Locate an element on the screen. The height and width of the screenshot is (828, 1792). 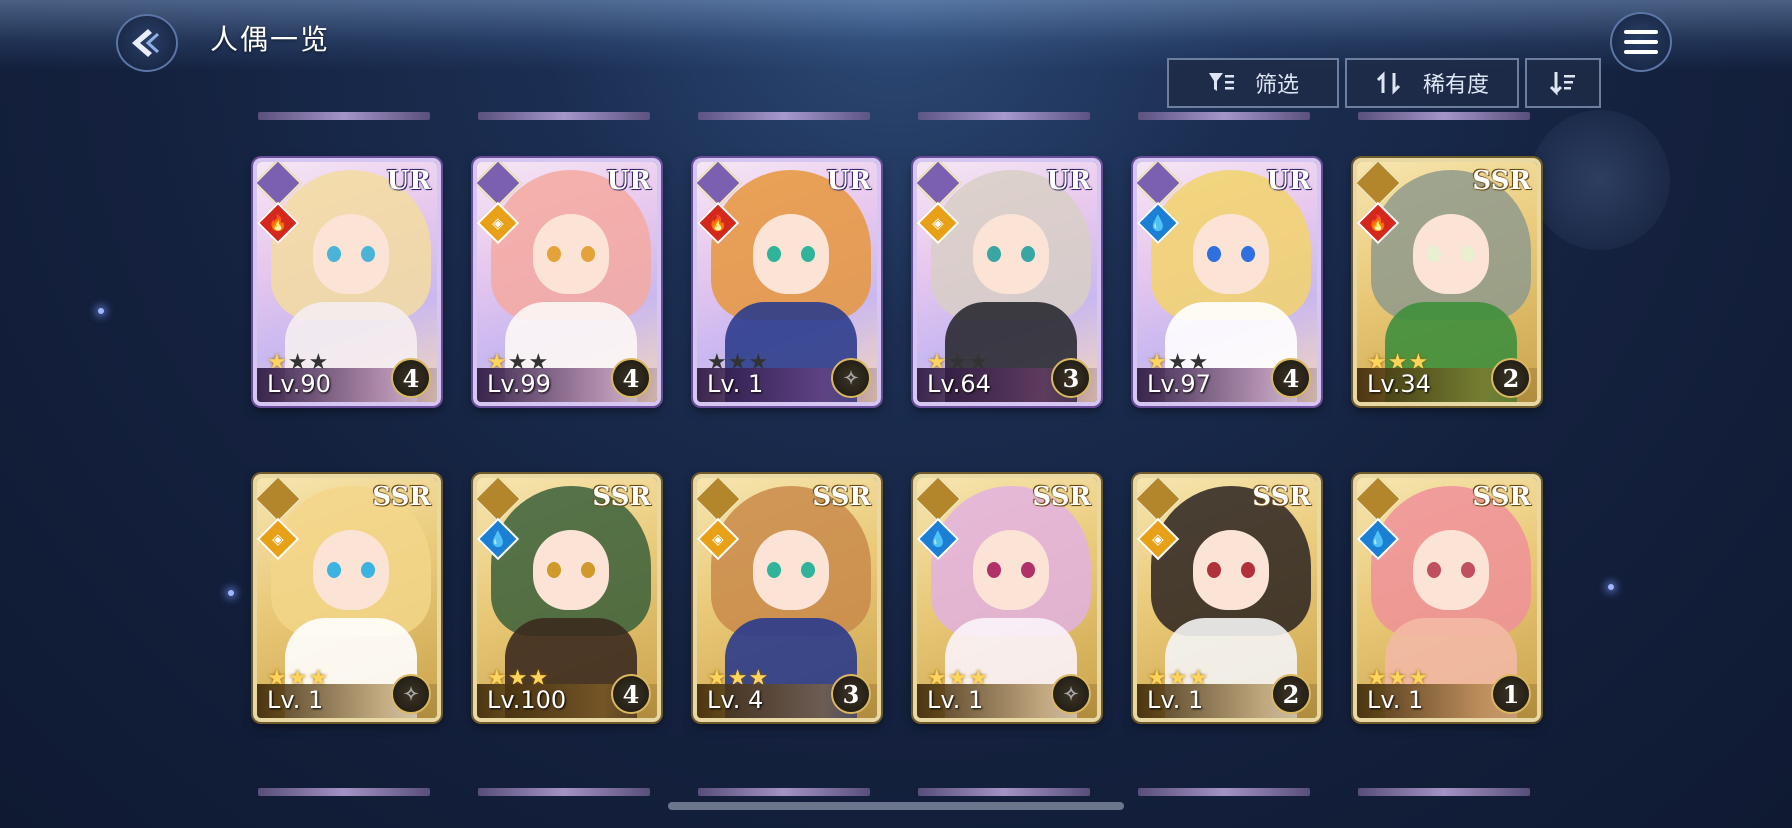
level-label: Lv.34 is located at coordinates (1399, 384).